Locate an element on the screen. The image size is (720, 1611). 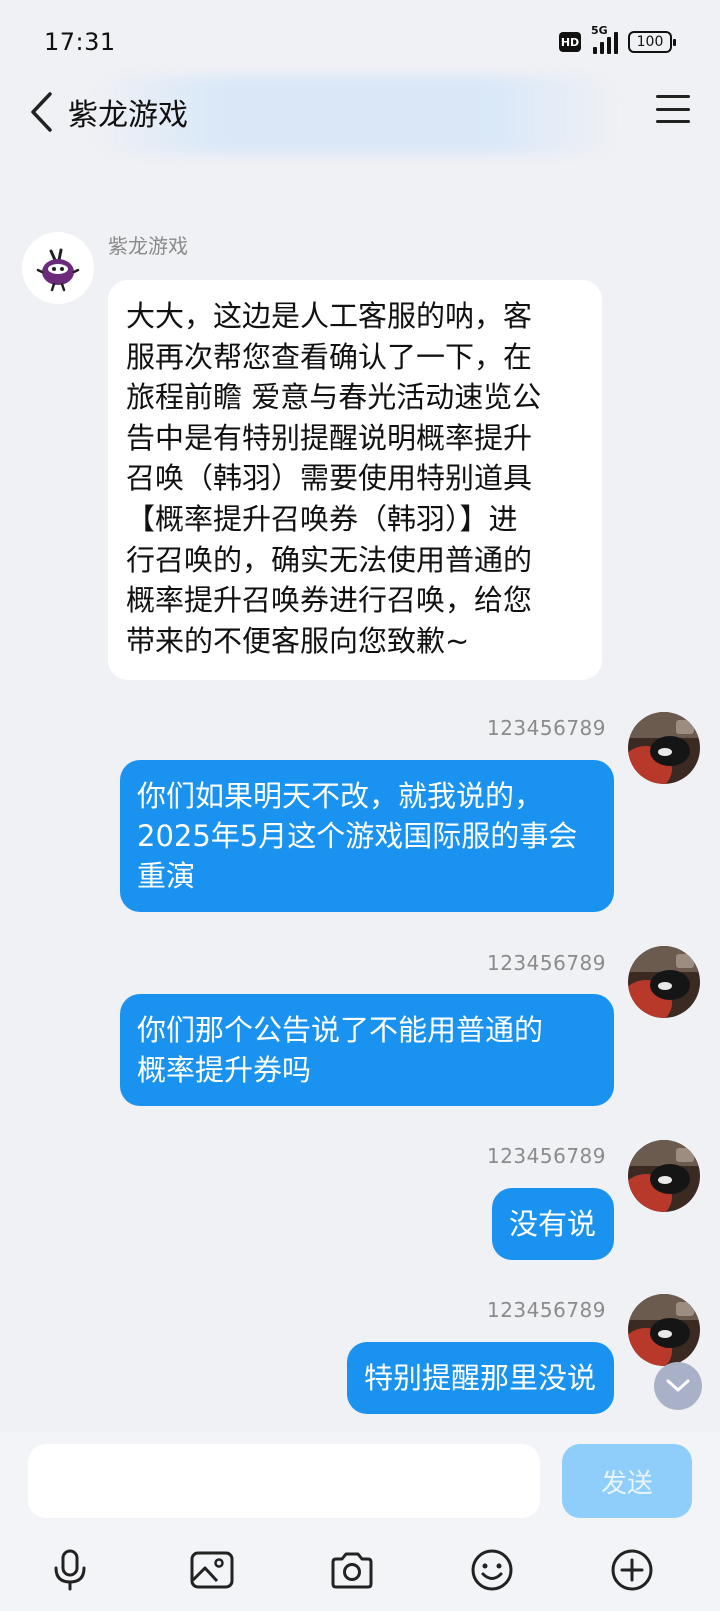
outgoing-message-bubble: 你们如果明天不改，就我说的， 2025年5月这个游戏国际服的事会 重演 is located at coordinates (367, 836).